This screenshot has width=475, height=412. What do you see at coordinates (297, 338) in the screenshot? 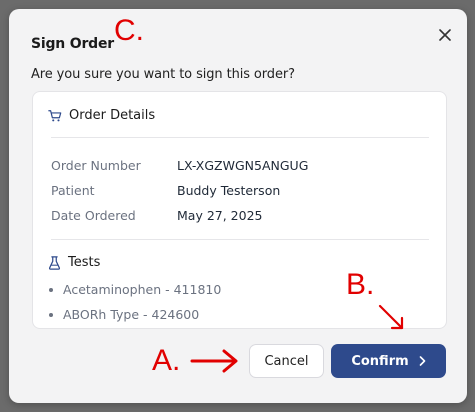
I see `annotation-arrows` at bounding box center [297, 338].